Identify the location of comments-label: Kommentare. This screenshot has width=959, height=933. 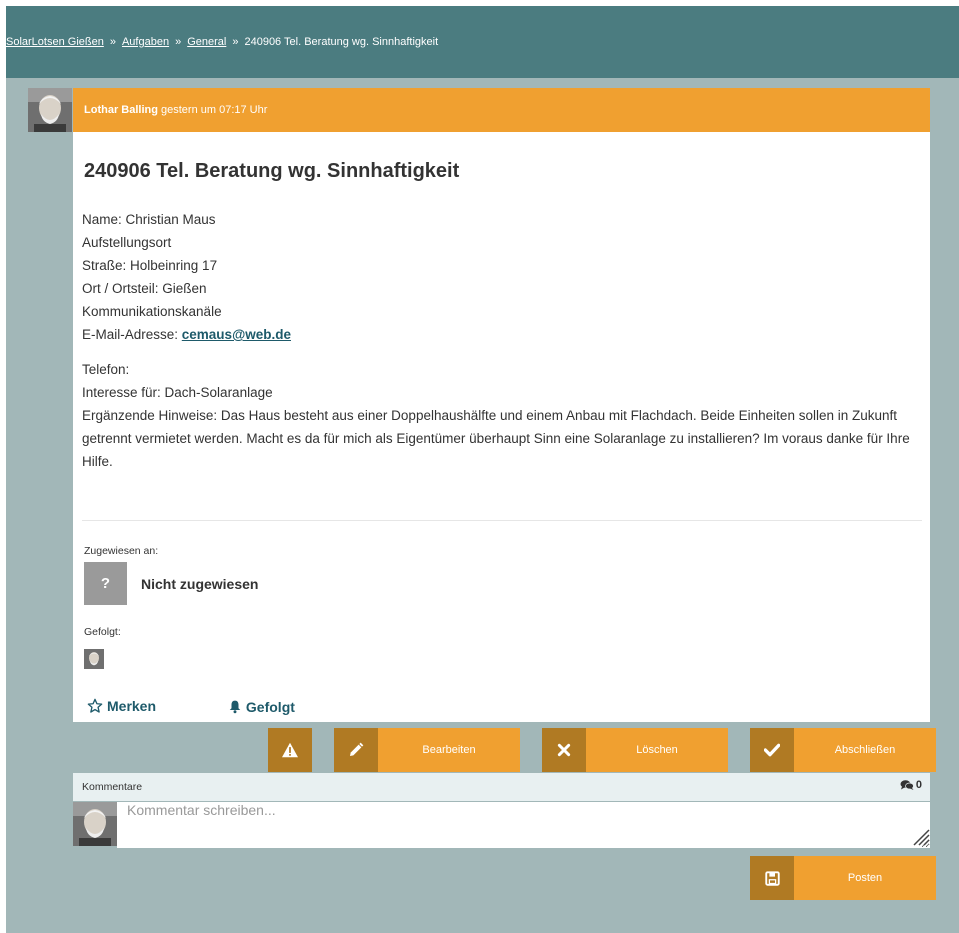
(112, 787).